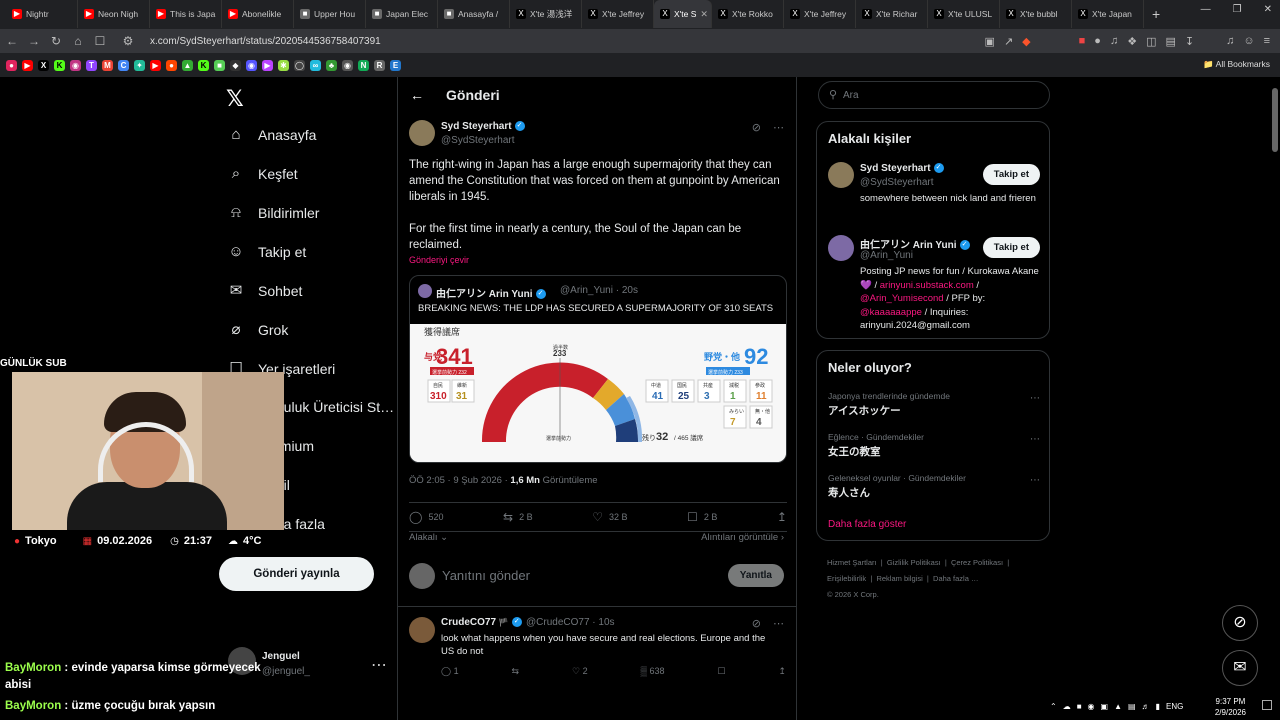 This screenshot has height=720, width=1280. I want to click on home-icon: ⌂, so click(78, 41).